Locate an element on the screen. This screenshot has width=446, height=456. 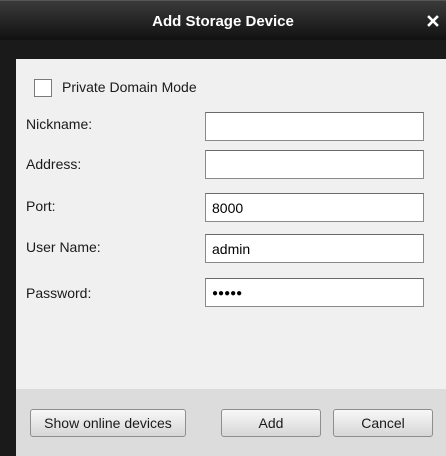
address-field is located at coordinates (314, 164).